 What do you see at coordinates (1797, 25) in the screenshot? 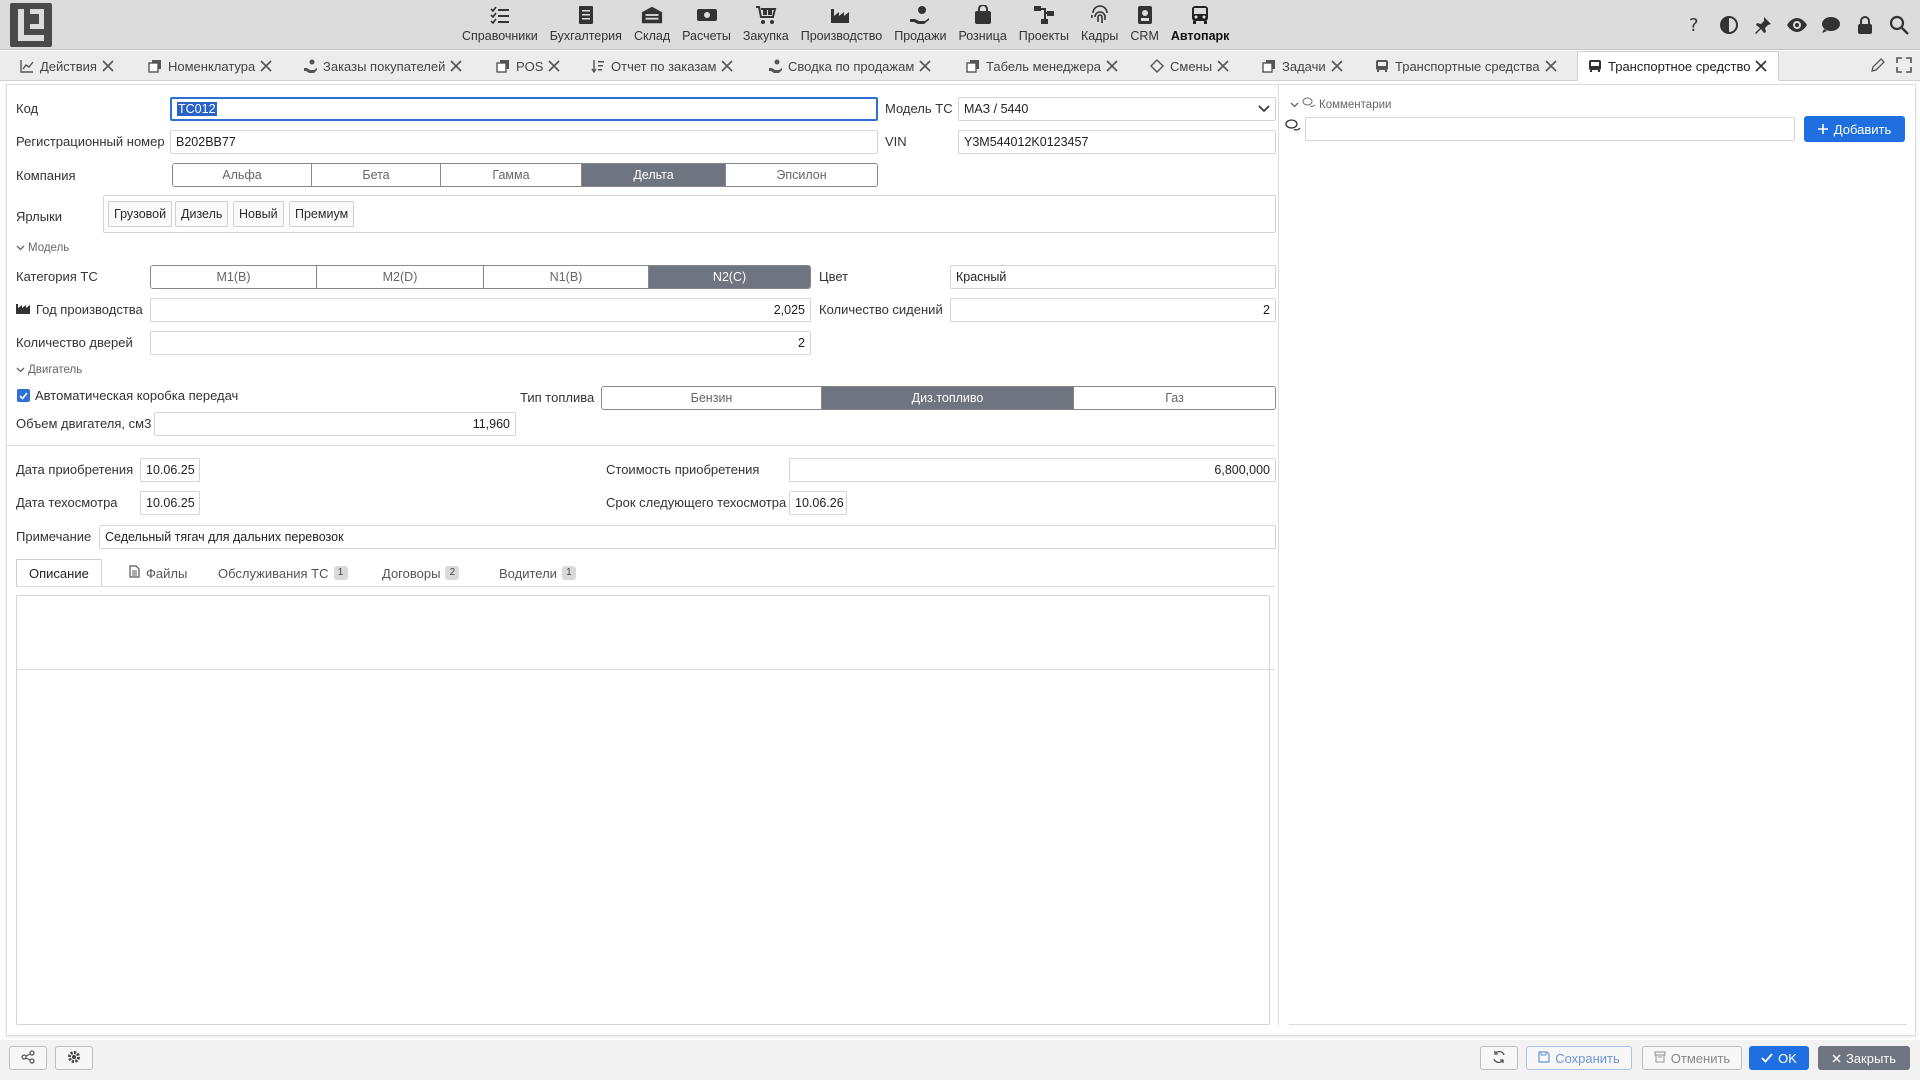
I see `eye-icon` at bounding box center [1797, 25].